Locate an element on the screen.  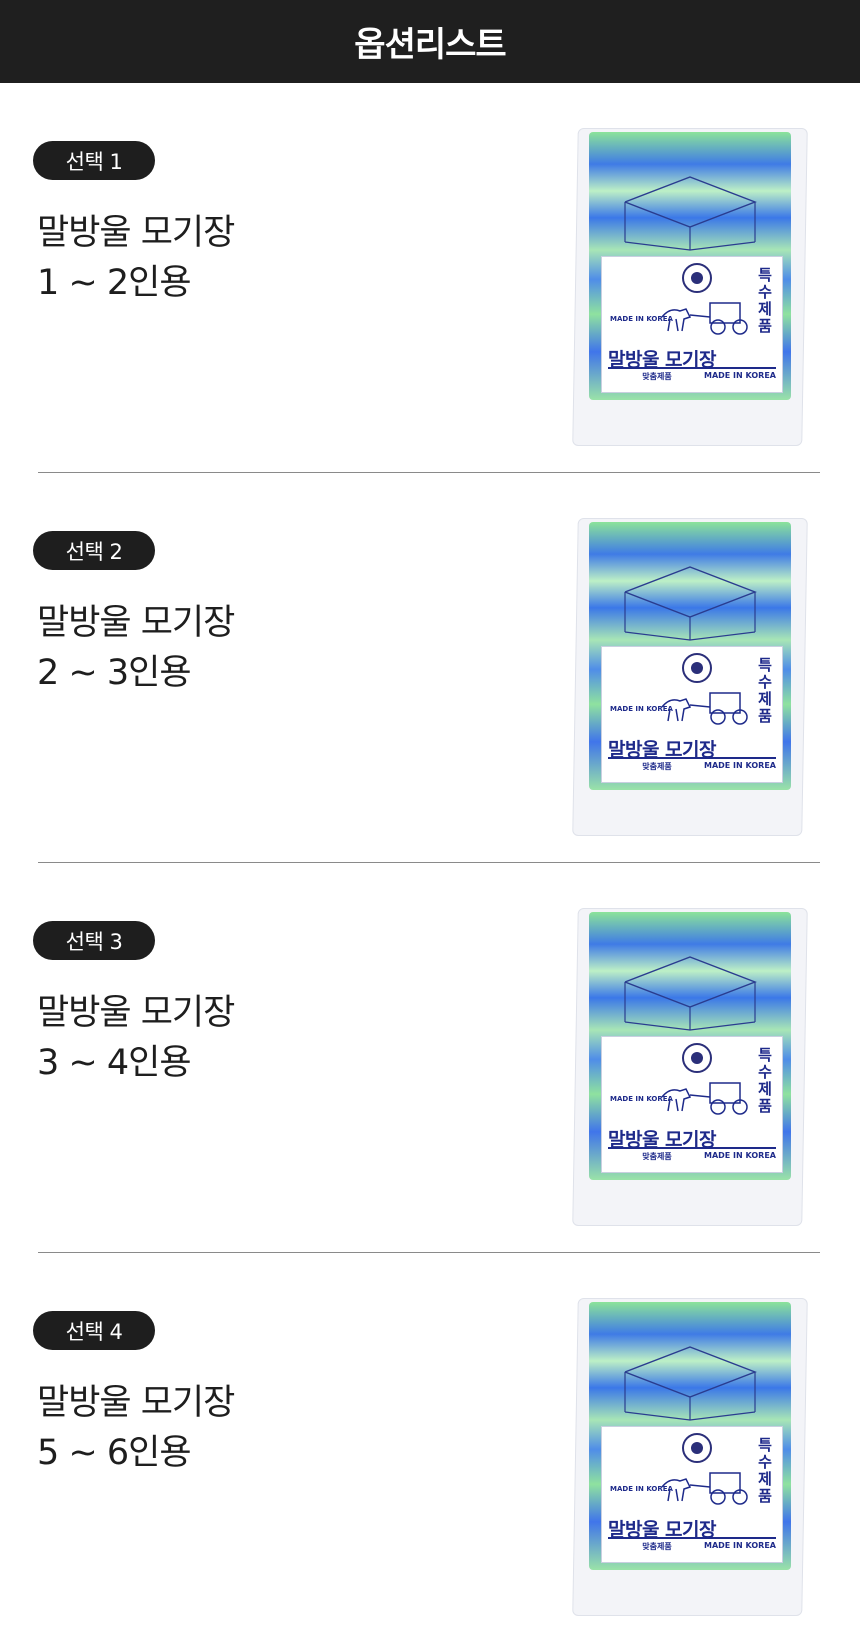
option-name: 말방울 모기장 3 ~ 4인용 is located at coordinates (136, 1038).